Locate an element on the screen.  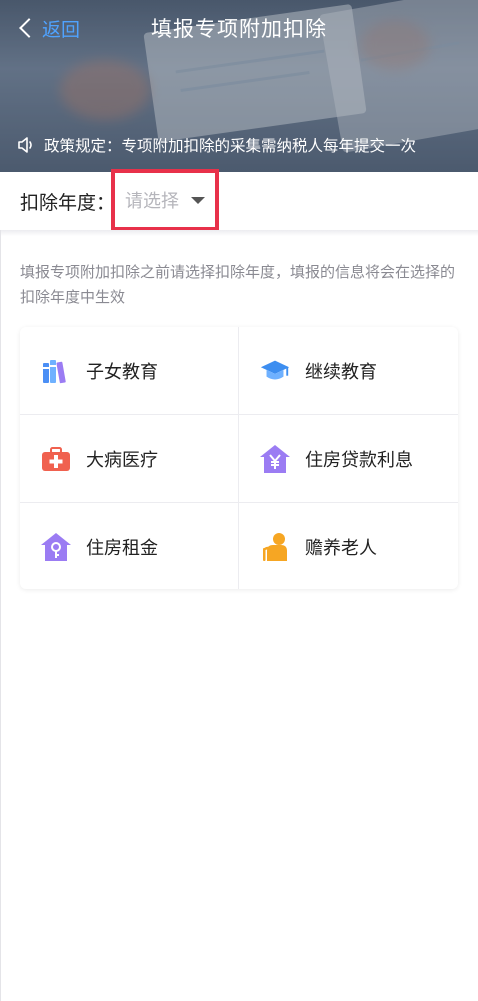
policy-notice-text: 政策规定：专项附加扣除的采集需纳税人每年提交一次 is located at coordinates (230, 146).